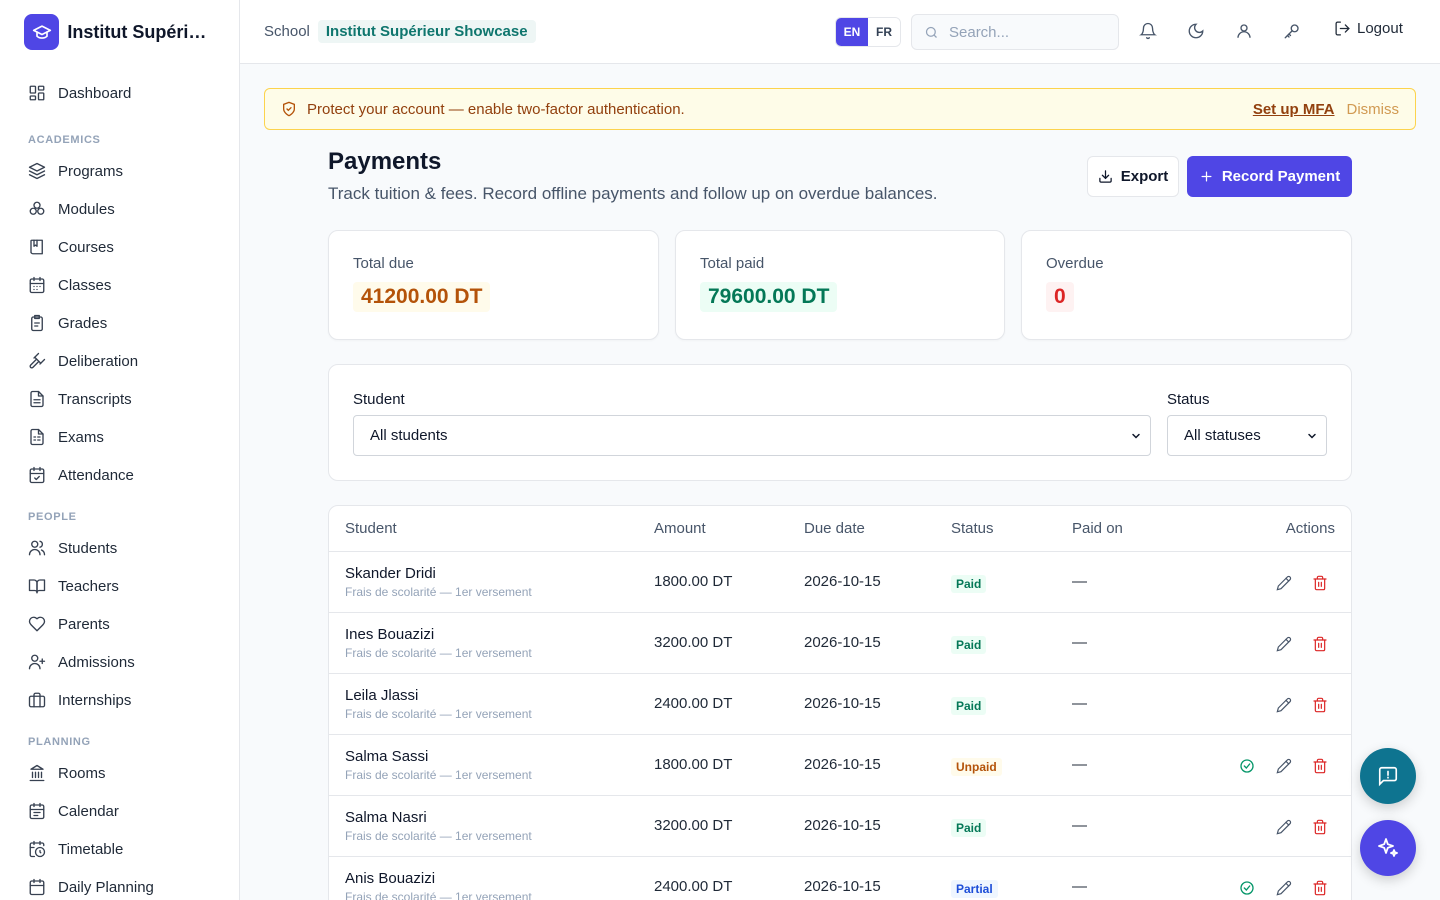 This screenshot has width=1440, height=900. What do you see at coordinates (37, 700) in the screenshot?
I see `internships-icon` at bounding box center [37, 700].